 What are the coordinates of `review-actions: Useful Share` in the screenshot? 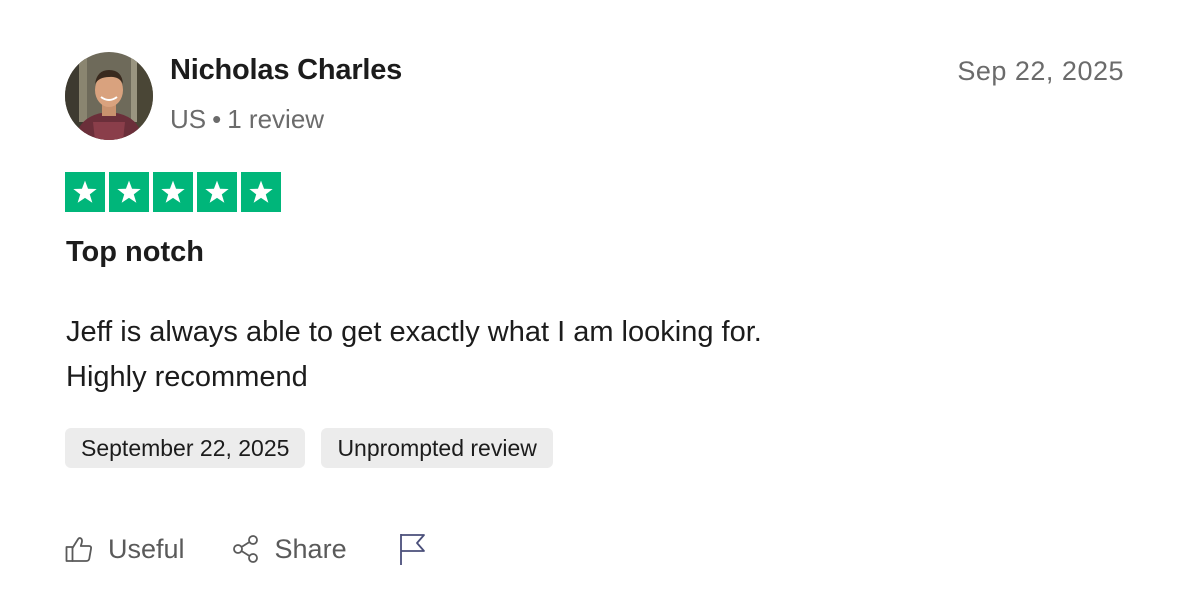 It's located at (245, 549).